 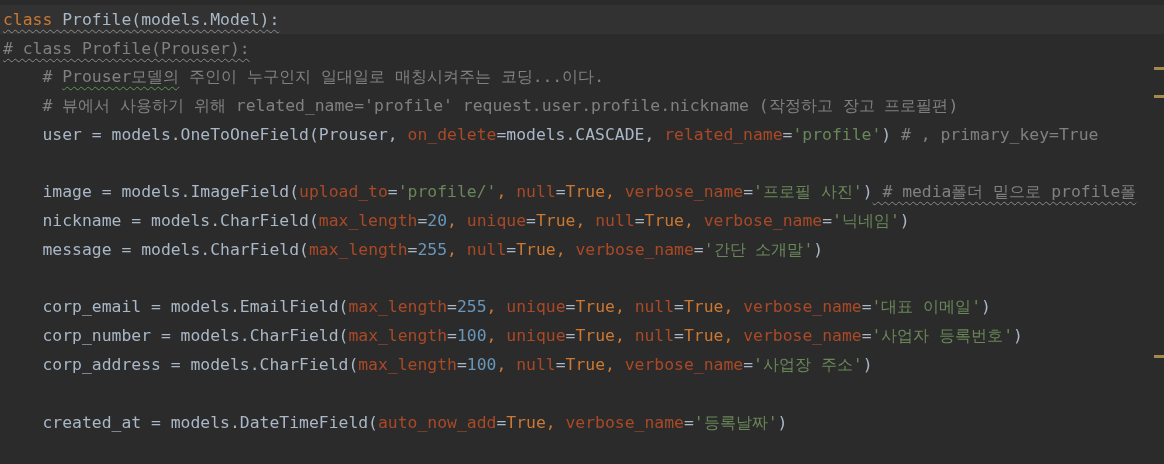 What do you see at coordinates (589, 192) in the screenshot?
I see `code-line: image = models.ImageField(upload_to='profile/', null=True, verbose_name='프로필 사진') # media폴더 밑으로 profile폴` at bounding box center [589, 192].